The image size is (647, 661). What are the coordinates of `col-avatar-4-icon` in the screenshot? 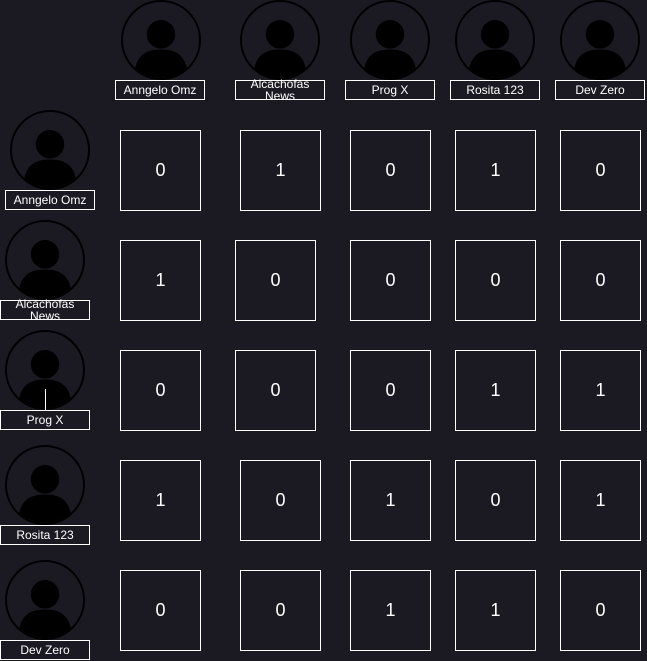 It's located at (600, 40).